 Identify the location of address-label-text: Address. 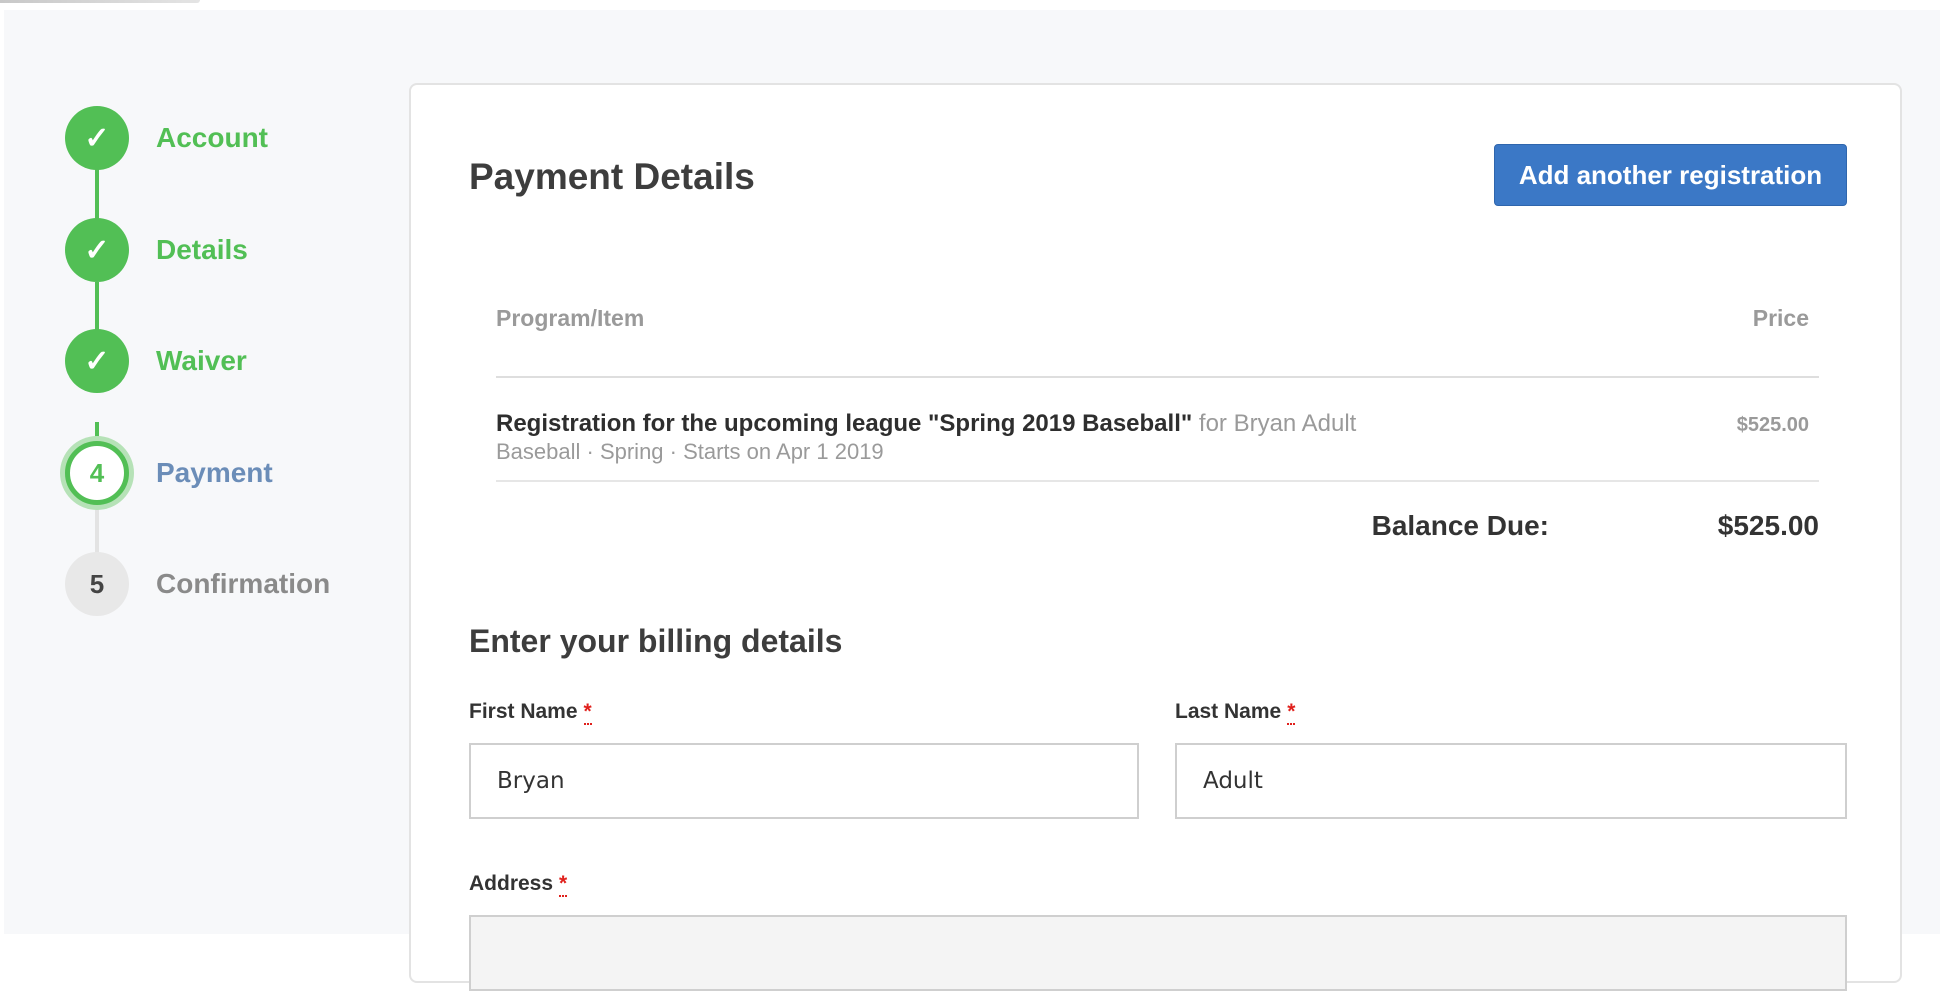
(511, 883).